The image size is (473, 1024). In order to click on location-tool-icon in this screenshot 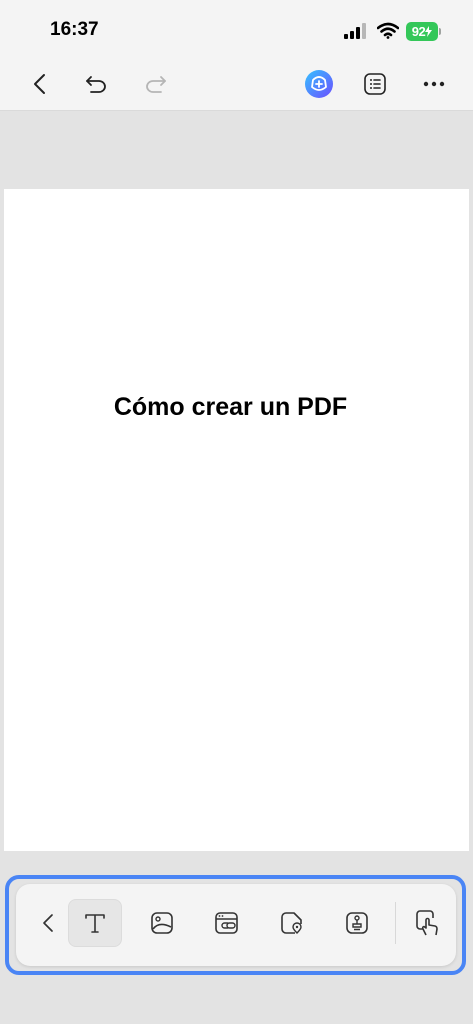, I will do `click(291, 923)`.